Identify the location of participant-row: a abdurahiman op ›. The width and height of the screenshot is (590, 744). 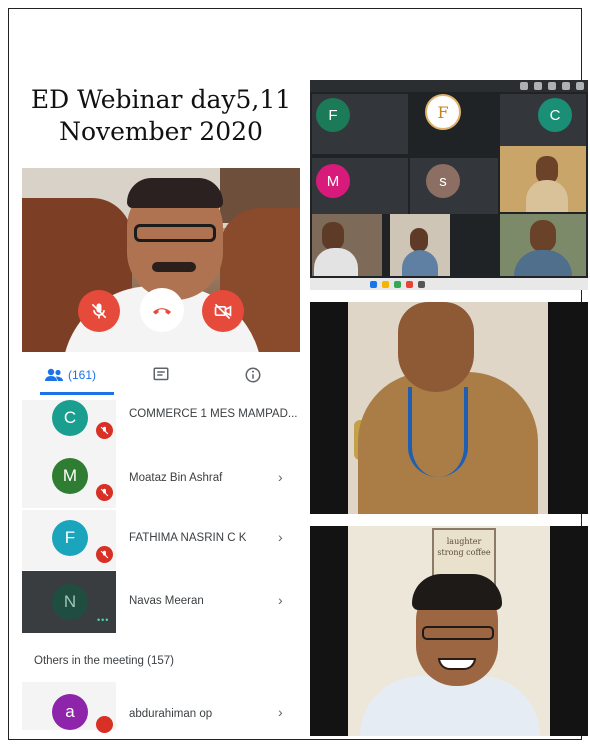
(161, 707).